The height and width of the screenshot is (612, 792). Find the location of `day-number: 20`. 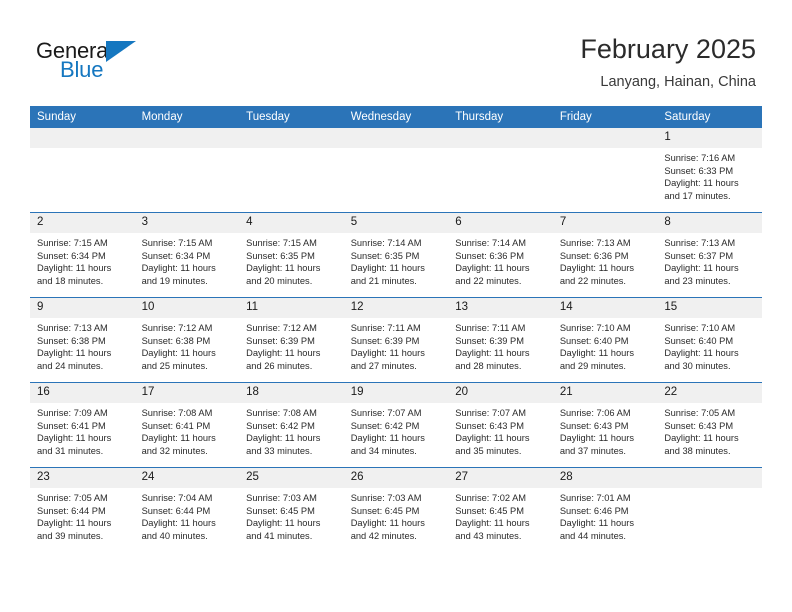

day-number: 20 is located at coordinates (500, 393).